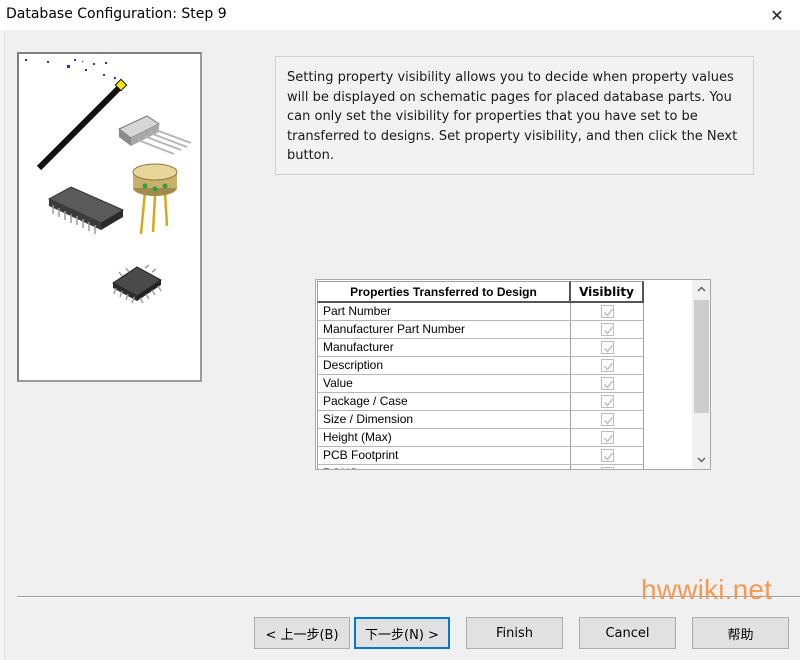 The width and height of the screenshot is (800, 660). I want to click on to220-component-icon, so click(155, 135).